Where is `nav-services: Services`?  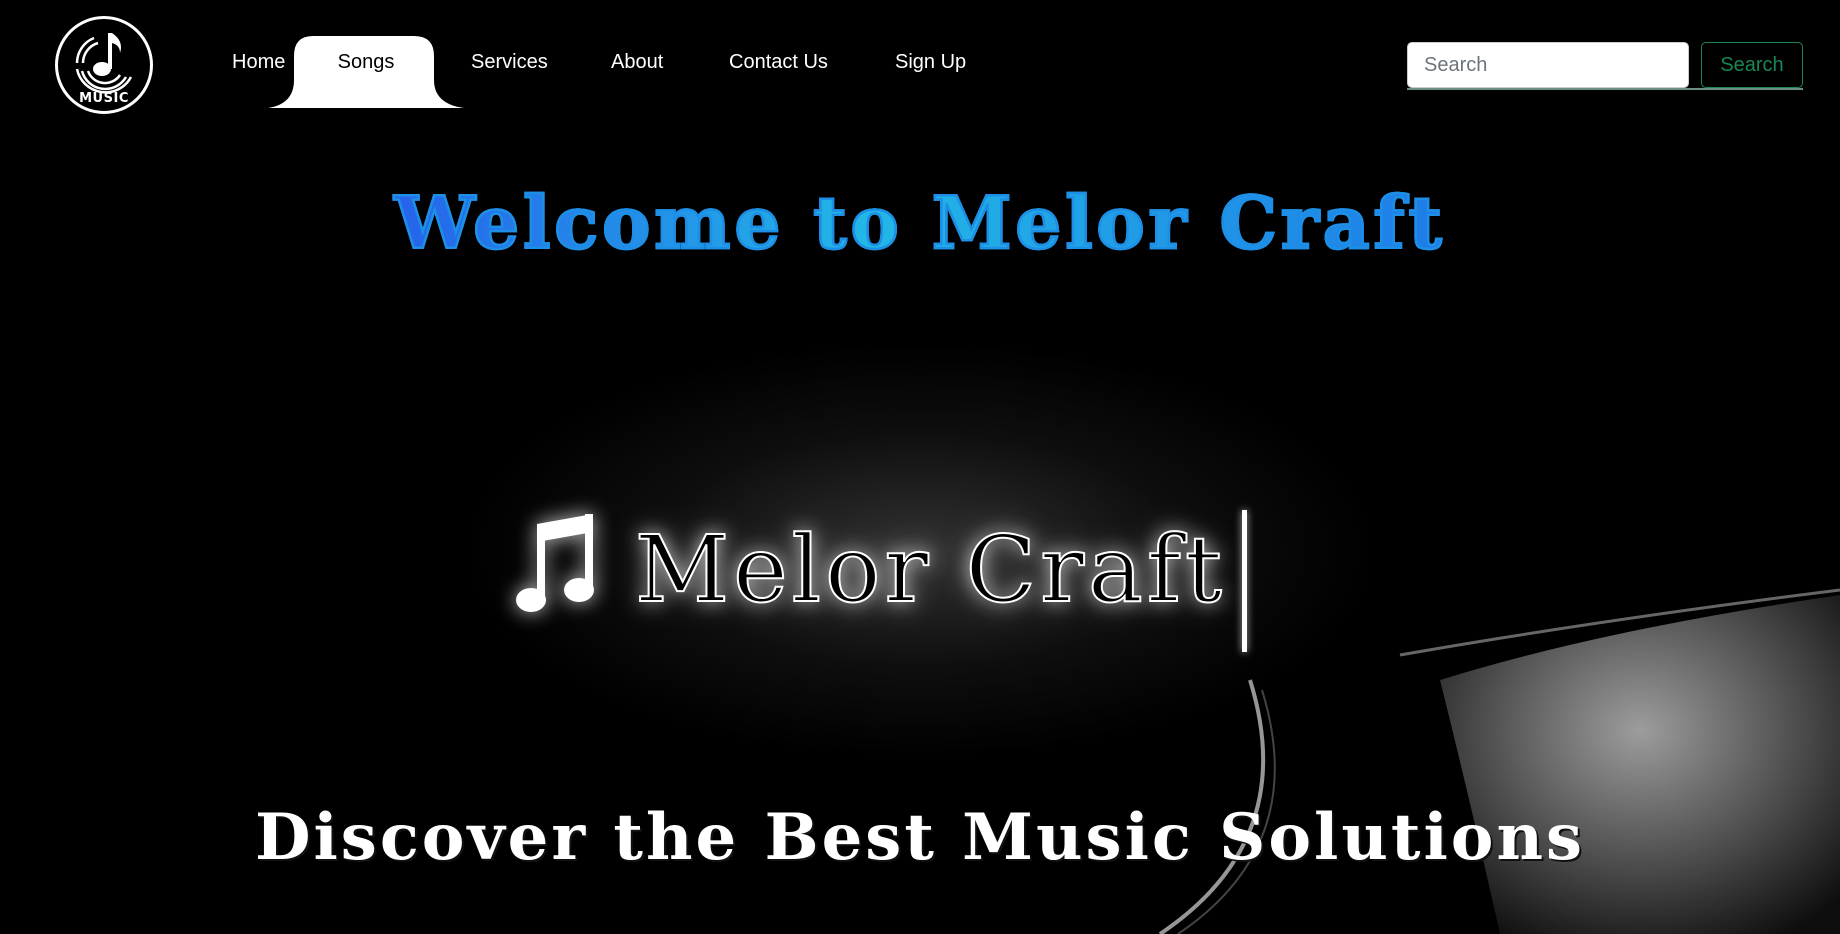 nav-services: Services is located at coordinates (509, 64).